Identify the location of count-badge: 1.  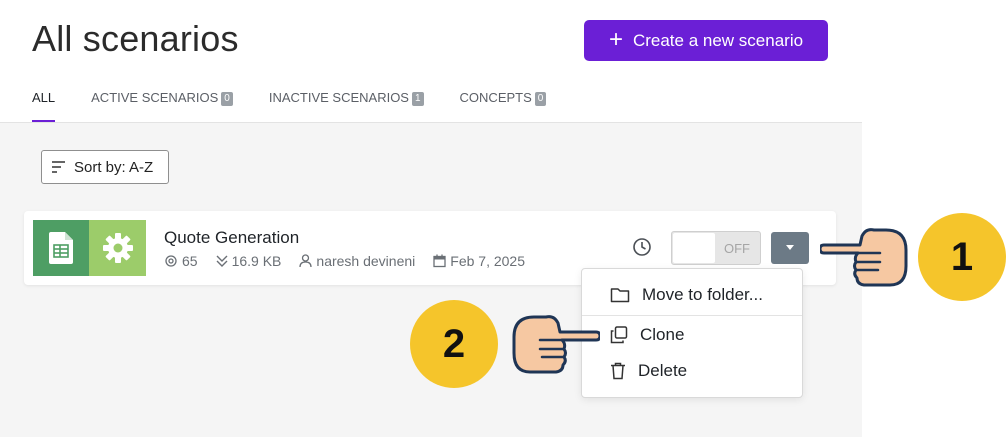
(417, 99).